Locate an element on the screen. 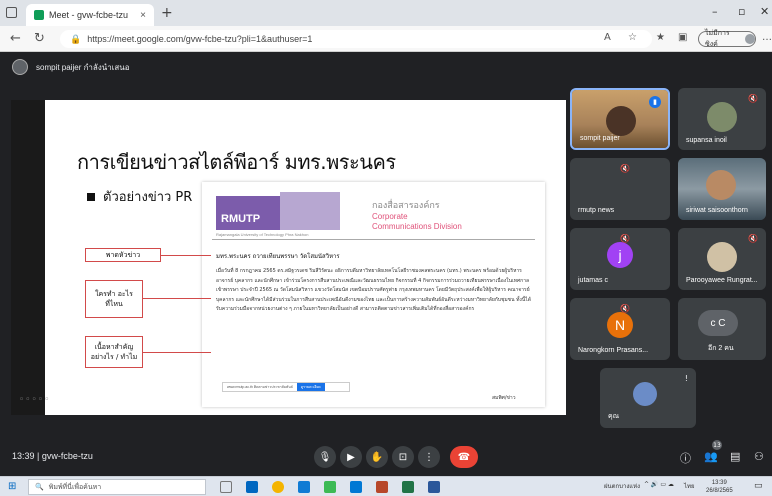 This screenshot has height=496, width=772. participant-initial: j is located at coordinates (620, 255).